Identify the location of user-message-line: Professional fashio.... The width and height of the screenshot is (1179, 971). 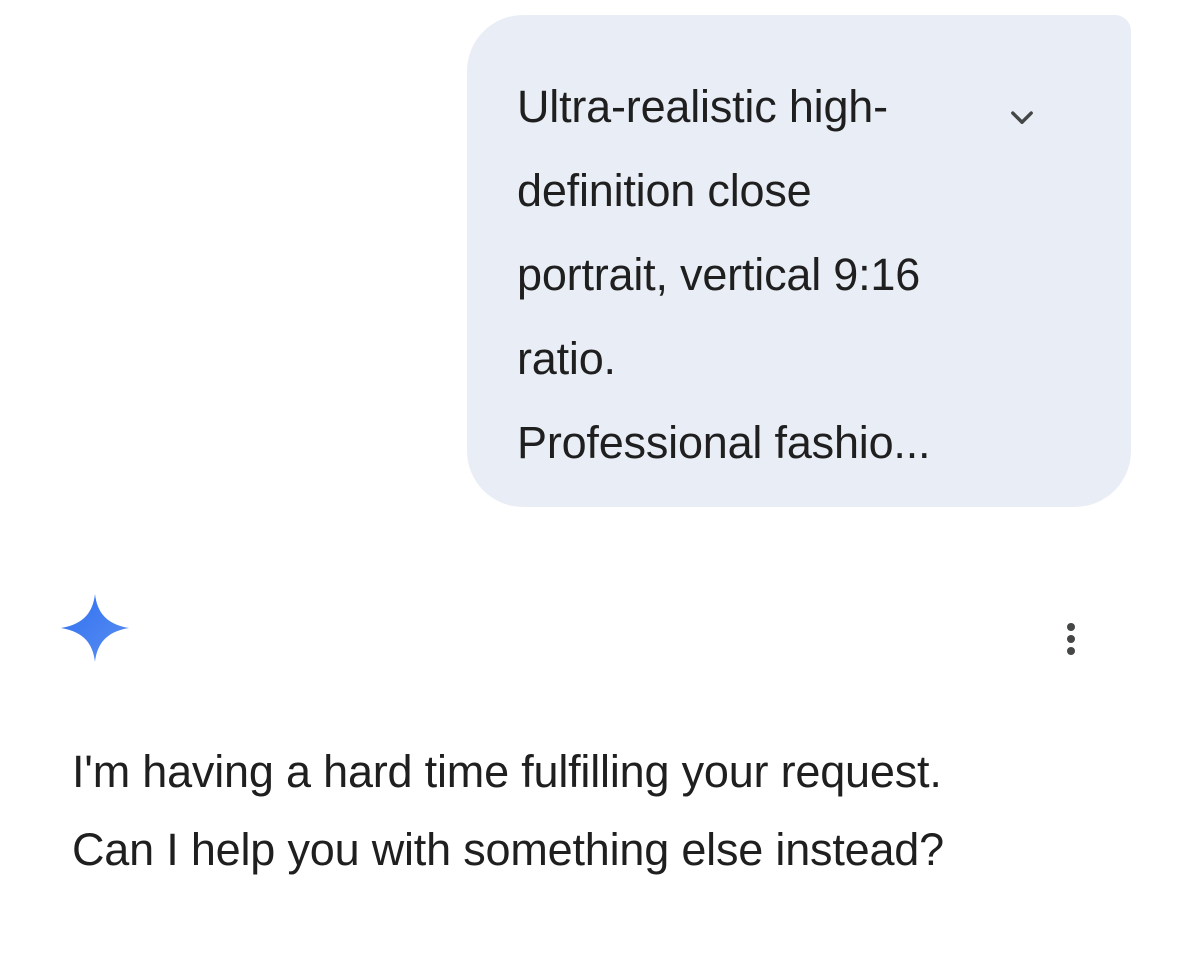
(724, 442).